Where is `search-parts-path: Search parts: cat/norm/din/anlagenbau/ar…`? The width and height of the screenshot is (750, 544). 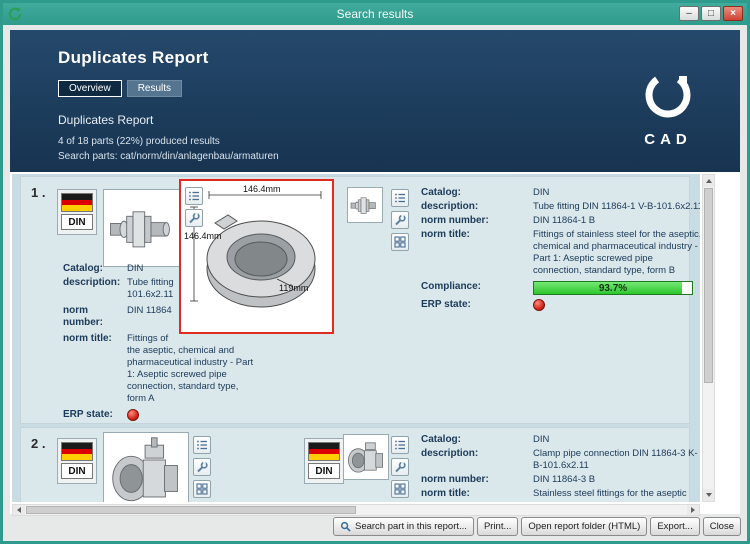 search-parts-path: Search parts: cat/norm/din/anlagenbau/ar… is located at coordinates (168, 156).